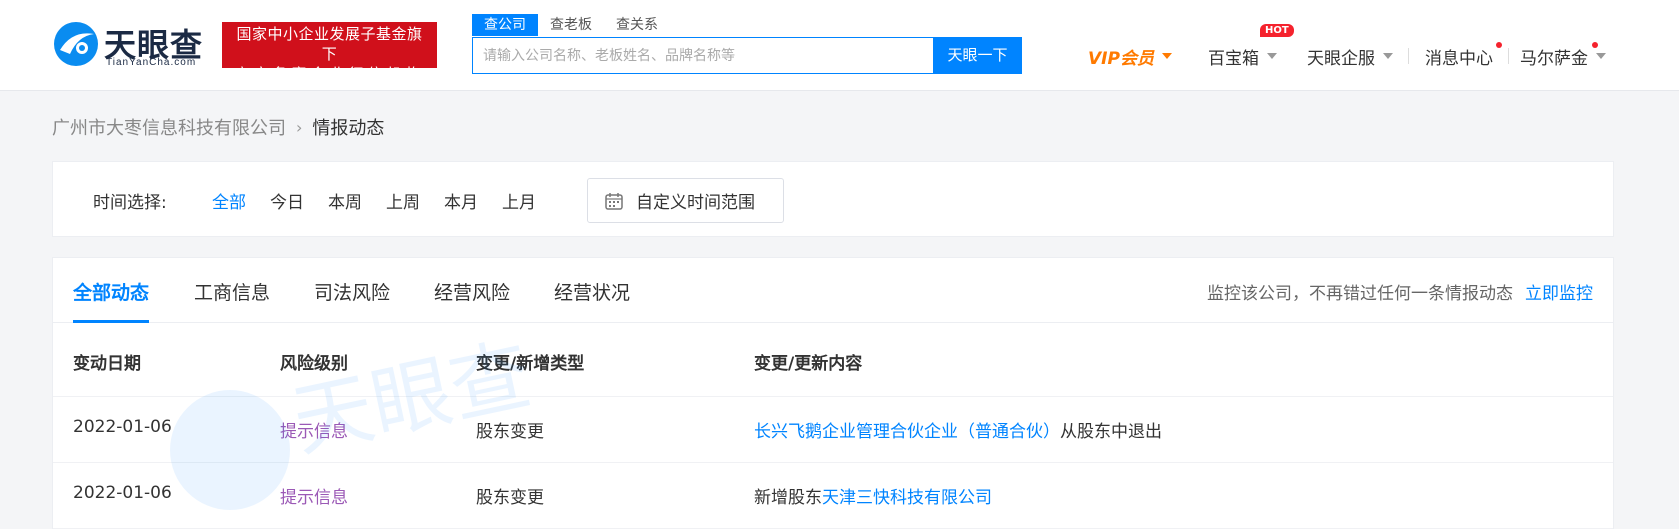 This screenshot has width=1679, height=529. What do you see at coordinates (592, 300) in the screenshot?
I see `tab-operating-status: 经营状况` at bounding box center [592, 300].